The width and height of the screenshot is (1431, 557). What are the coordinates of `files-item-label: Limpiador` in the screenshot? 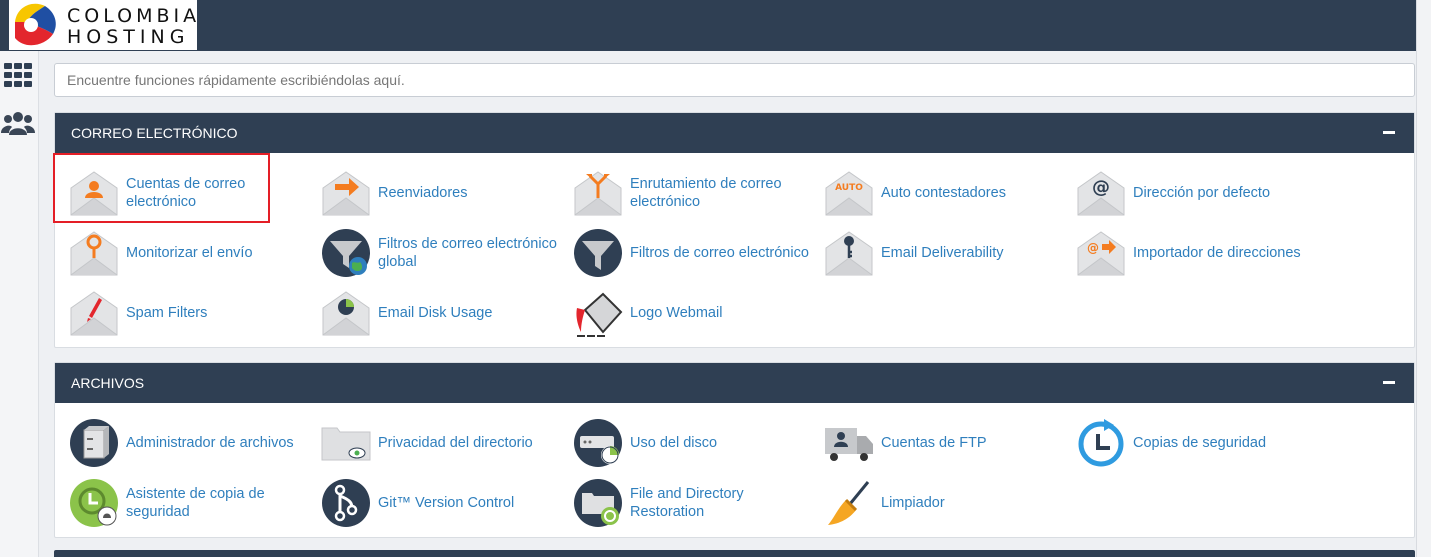 It's located at (913, 503).